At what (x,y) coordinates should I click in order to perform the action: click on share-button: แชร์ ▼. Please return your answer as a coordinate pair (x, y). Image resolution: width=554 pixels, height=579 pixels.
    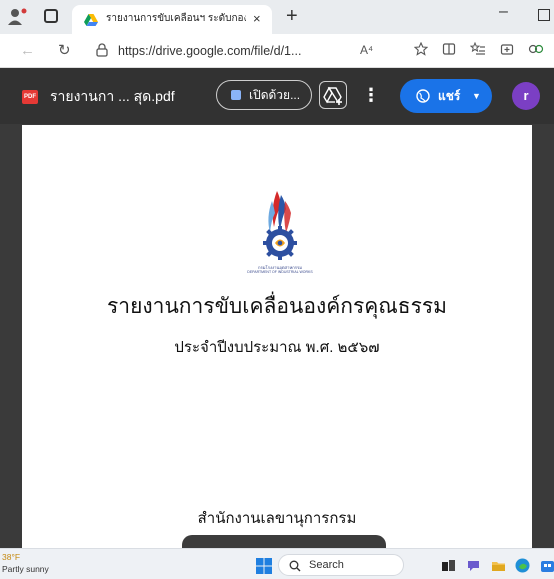
    Looking at the image, I should click on (446, 96).